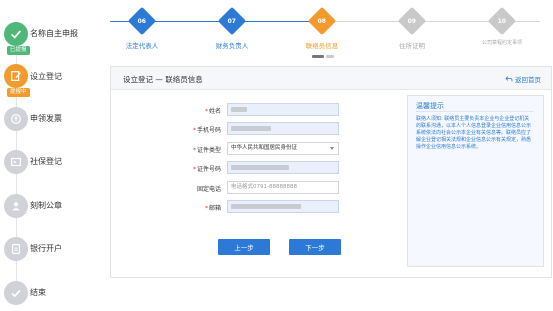 This screenshot has height=311, width=553. Describe the element at coordinates (283, 109) in the screenshot. I see `name-field` at that location.